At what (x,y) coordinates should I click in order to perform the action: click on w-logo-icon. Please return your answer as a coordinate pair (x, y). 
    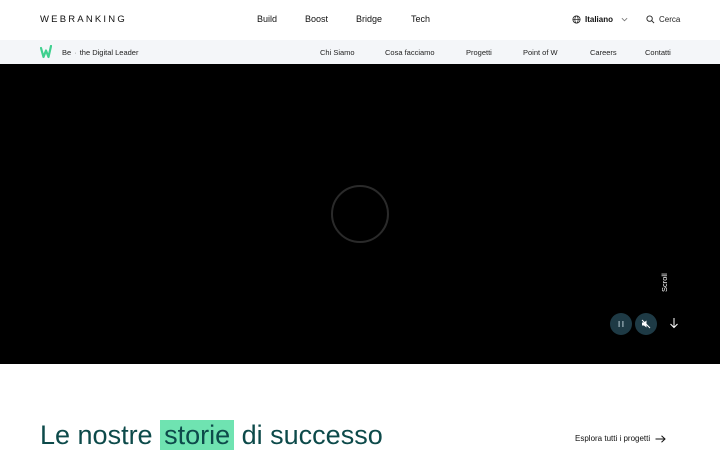
    Looking at the image, I should click on (46, 52).